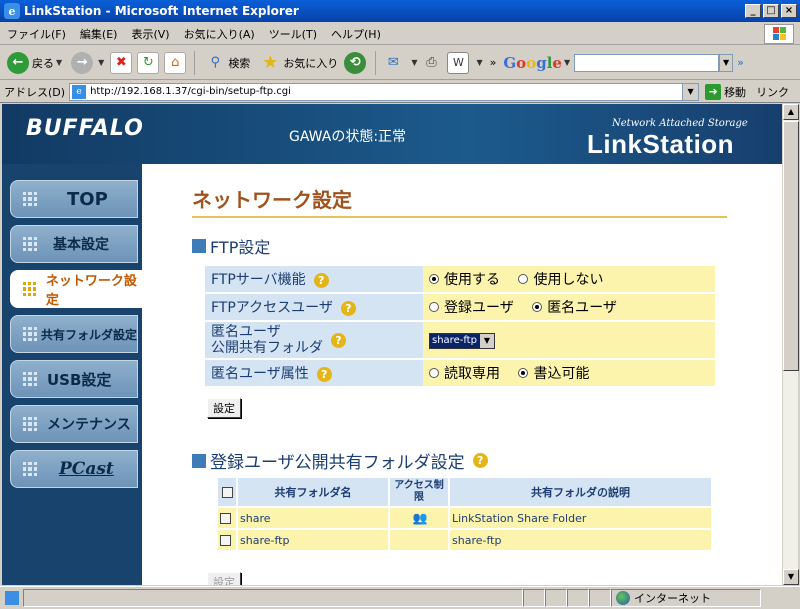 This screenshot has height=609, width=800. What do you see at coordinates (753, 11) in the screenshot?
I see `minimize-button: _` at bounding box center [753, 11].